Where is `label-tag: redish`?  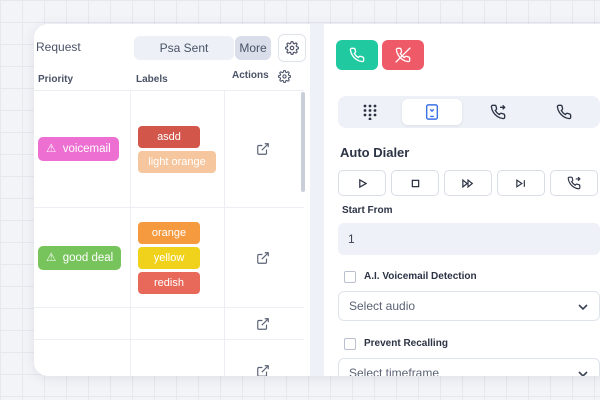 label-tag: redish is located at coordinates (169, 283).